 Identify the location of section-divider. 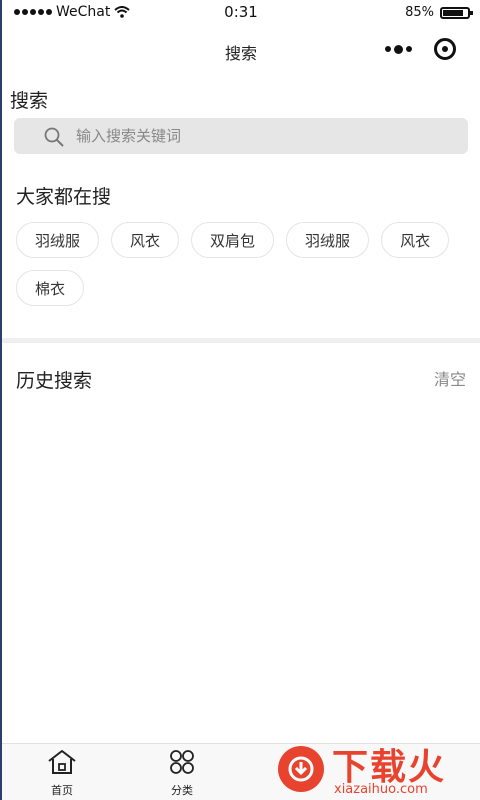
(241, 340).